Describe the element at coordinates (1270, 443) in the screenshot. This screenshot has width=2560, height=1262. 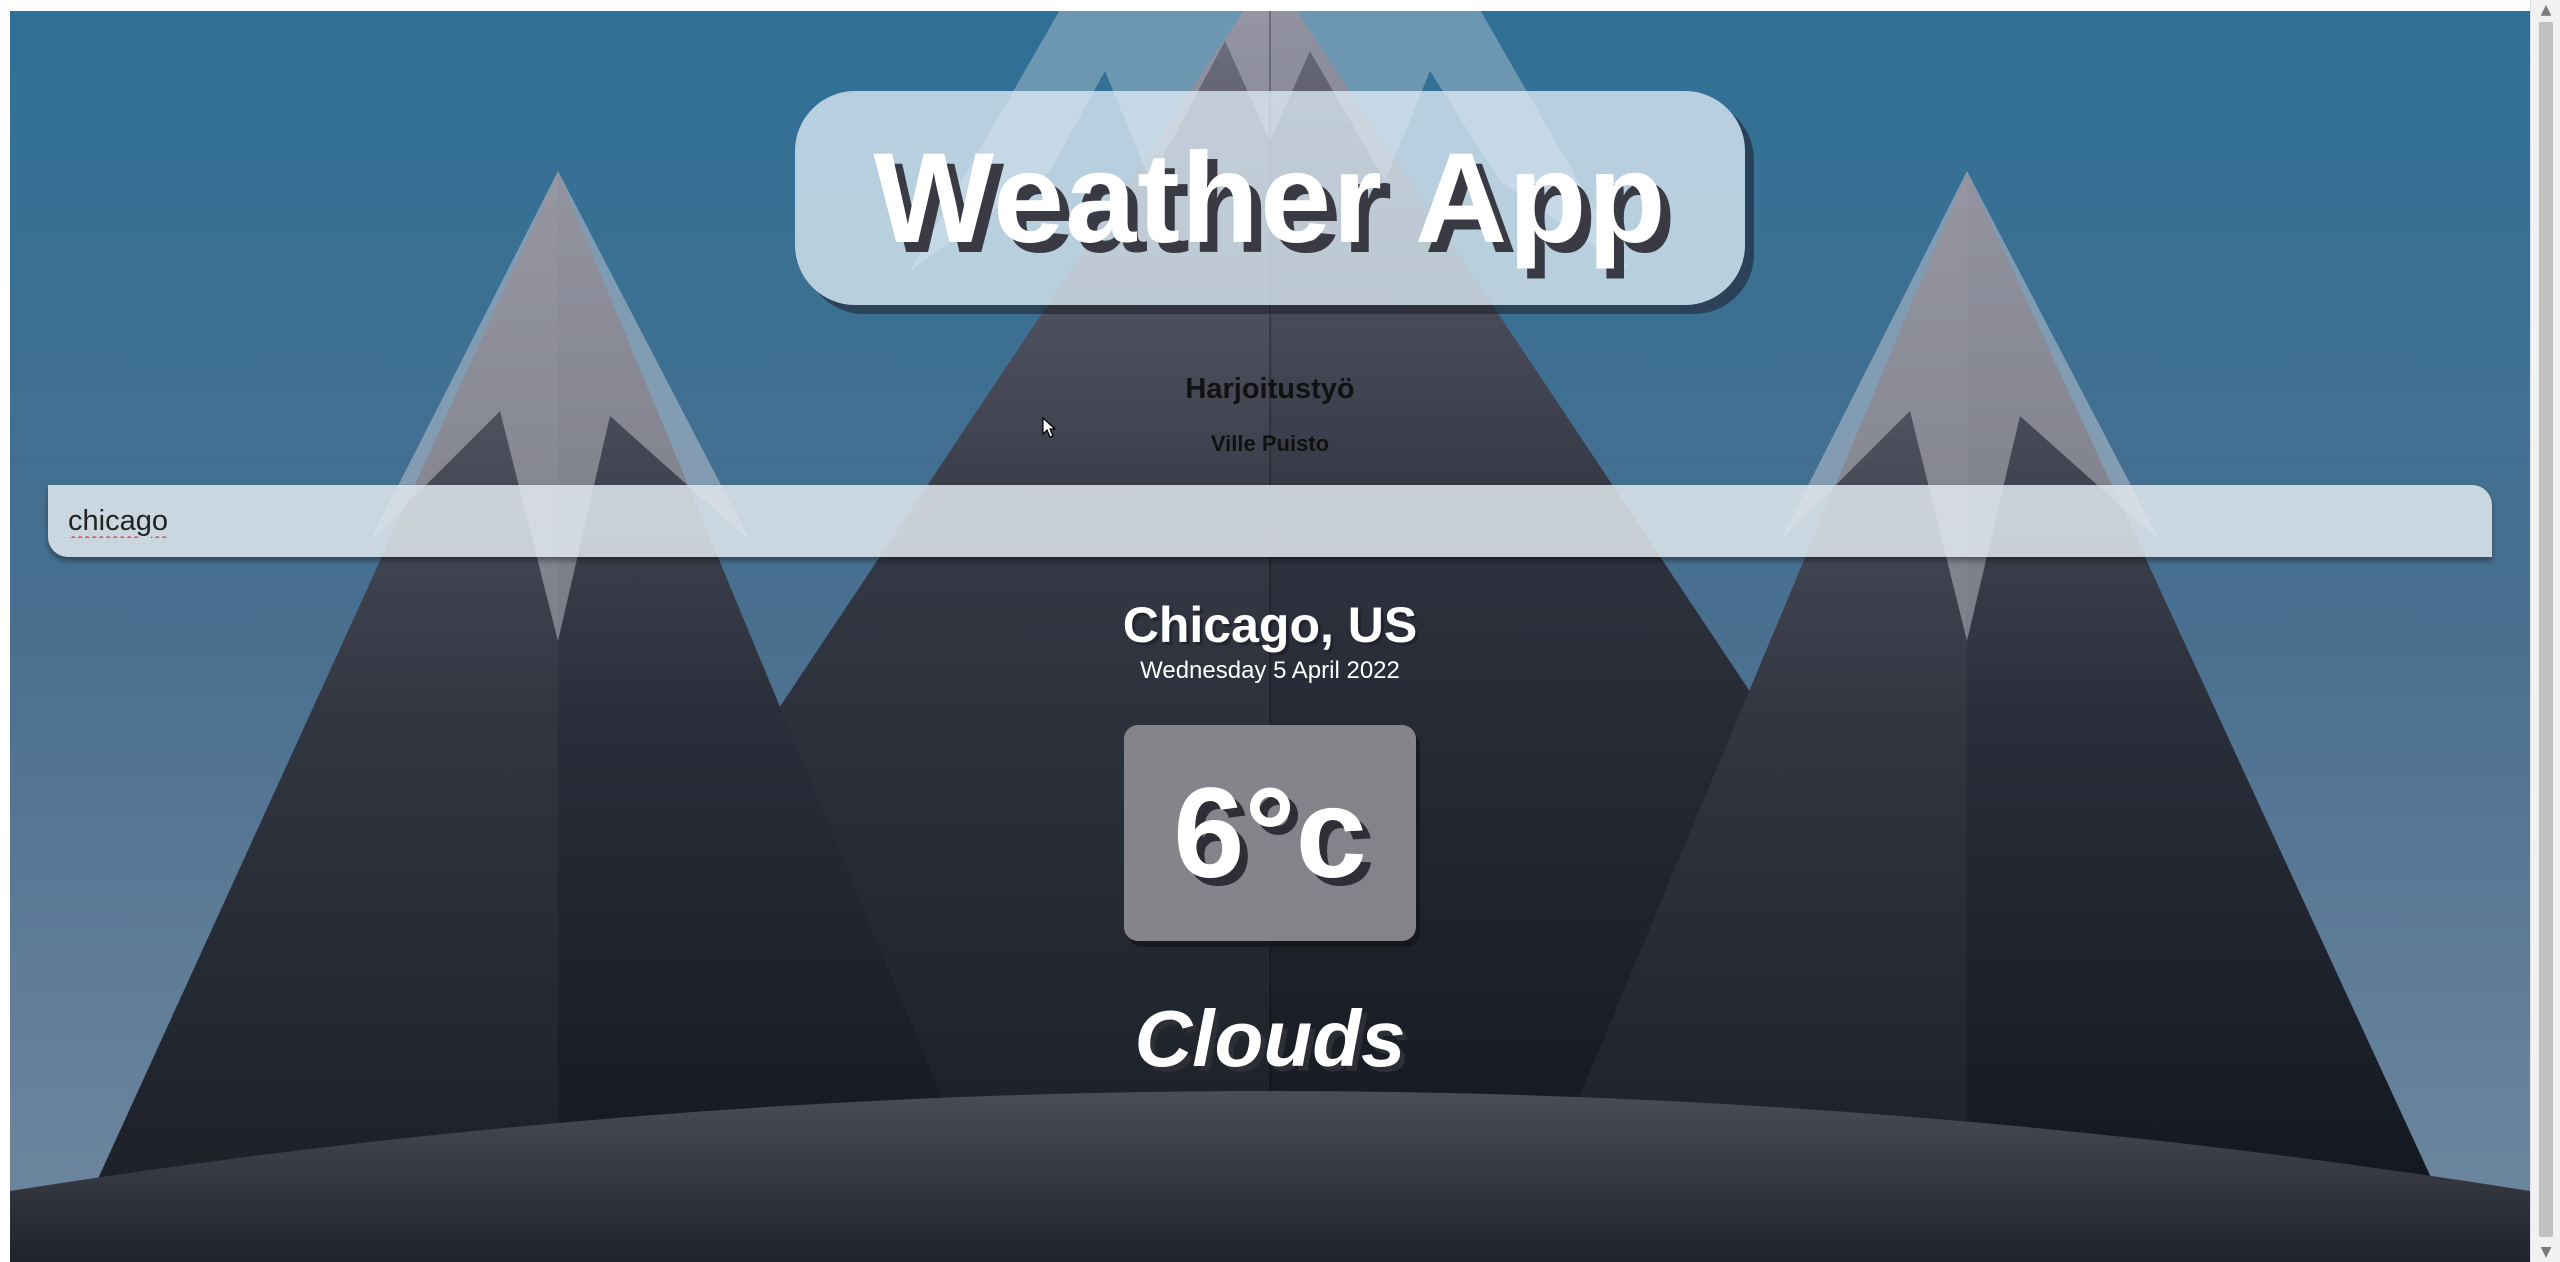
I see `app-author: Ville Puisto` at that location.